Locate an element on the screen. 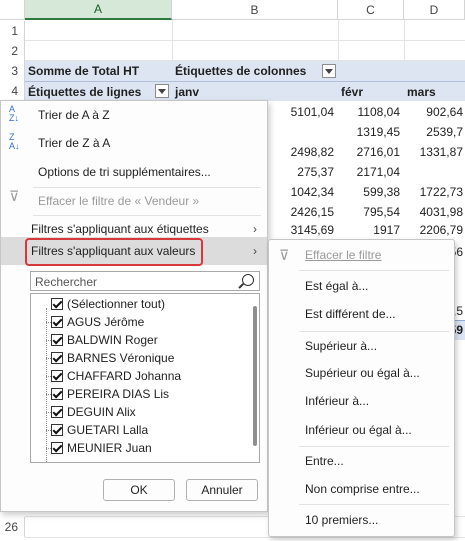 This screenshot has width=465, height=541. list-item: GUETARI Lalla is located at coordinates (97, 430).